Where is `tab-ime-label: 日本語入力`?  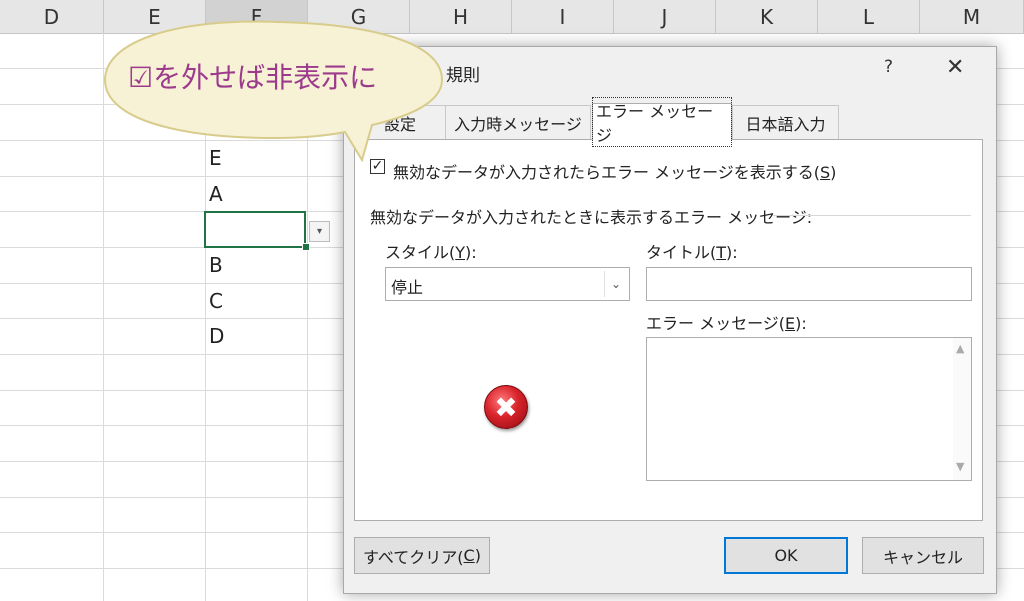 tab-ime-label: 日本語入力 is located at coordinates (785, 124).